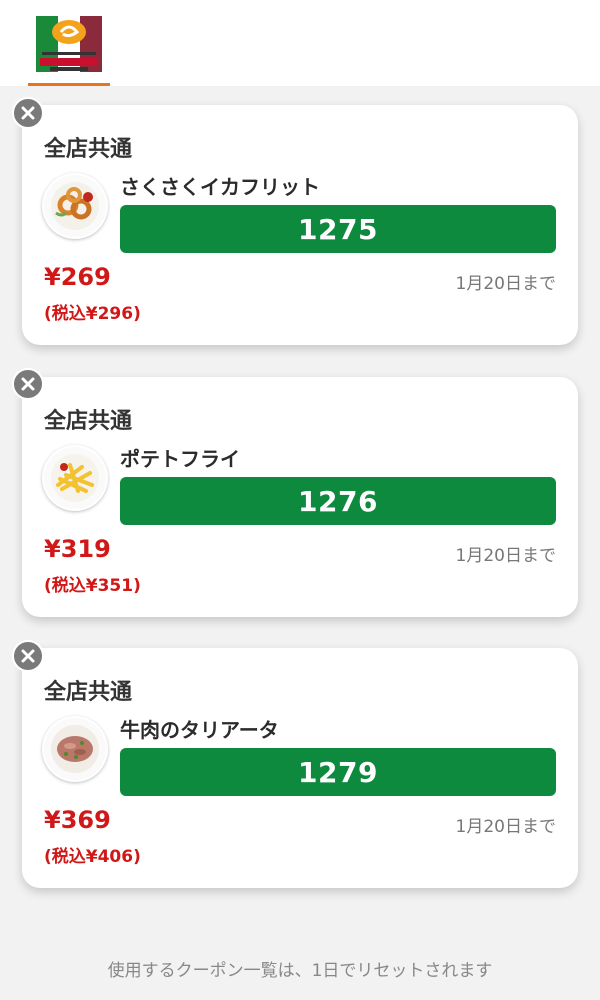 The height and width of the screenshot is (1000, 600). I want to click on reset-notice: 使用するクーポン一覧は、1日でリセットされます, so click(300, 971).